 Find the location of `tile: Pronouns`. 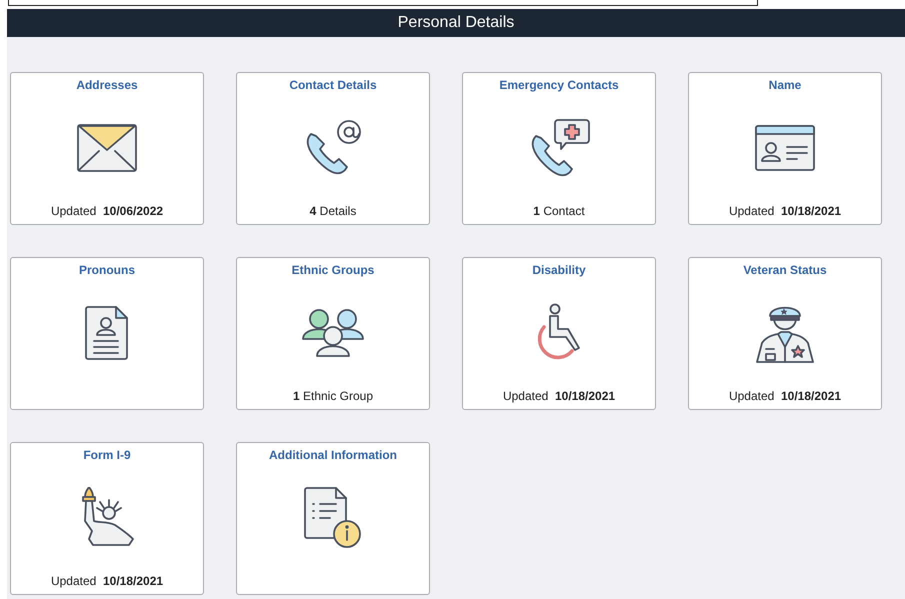

tile: Pronouns is located at coordinates (107, 333).